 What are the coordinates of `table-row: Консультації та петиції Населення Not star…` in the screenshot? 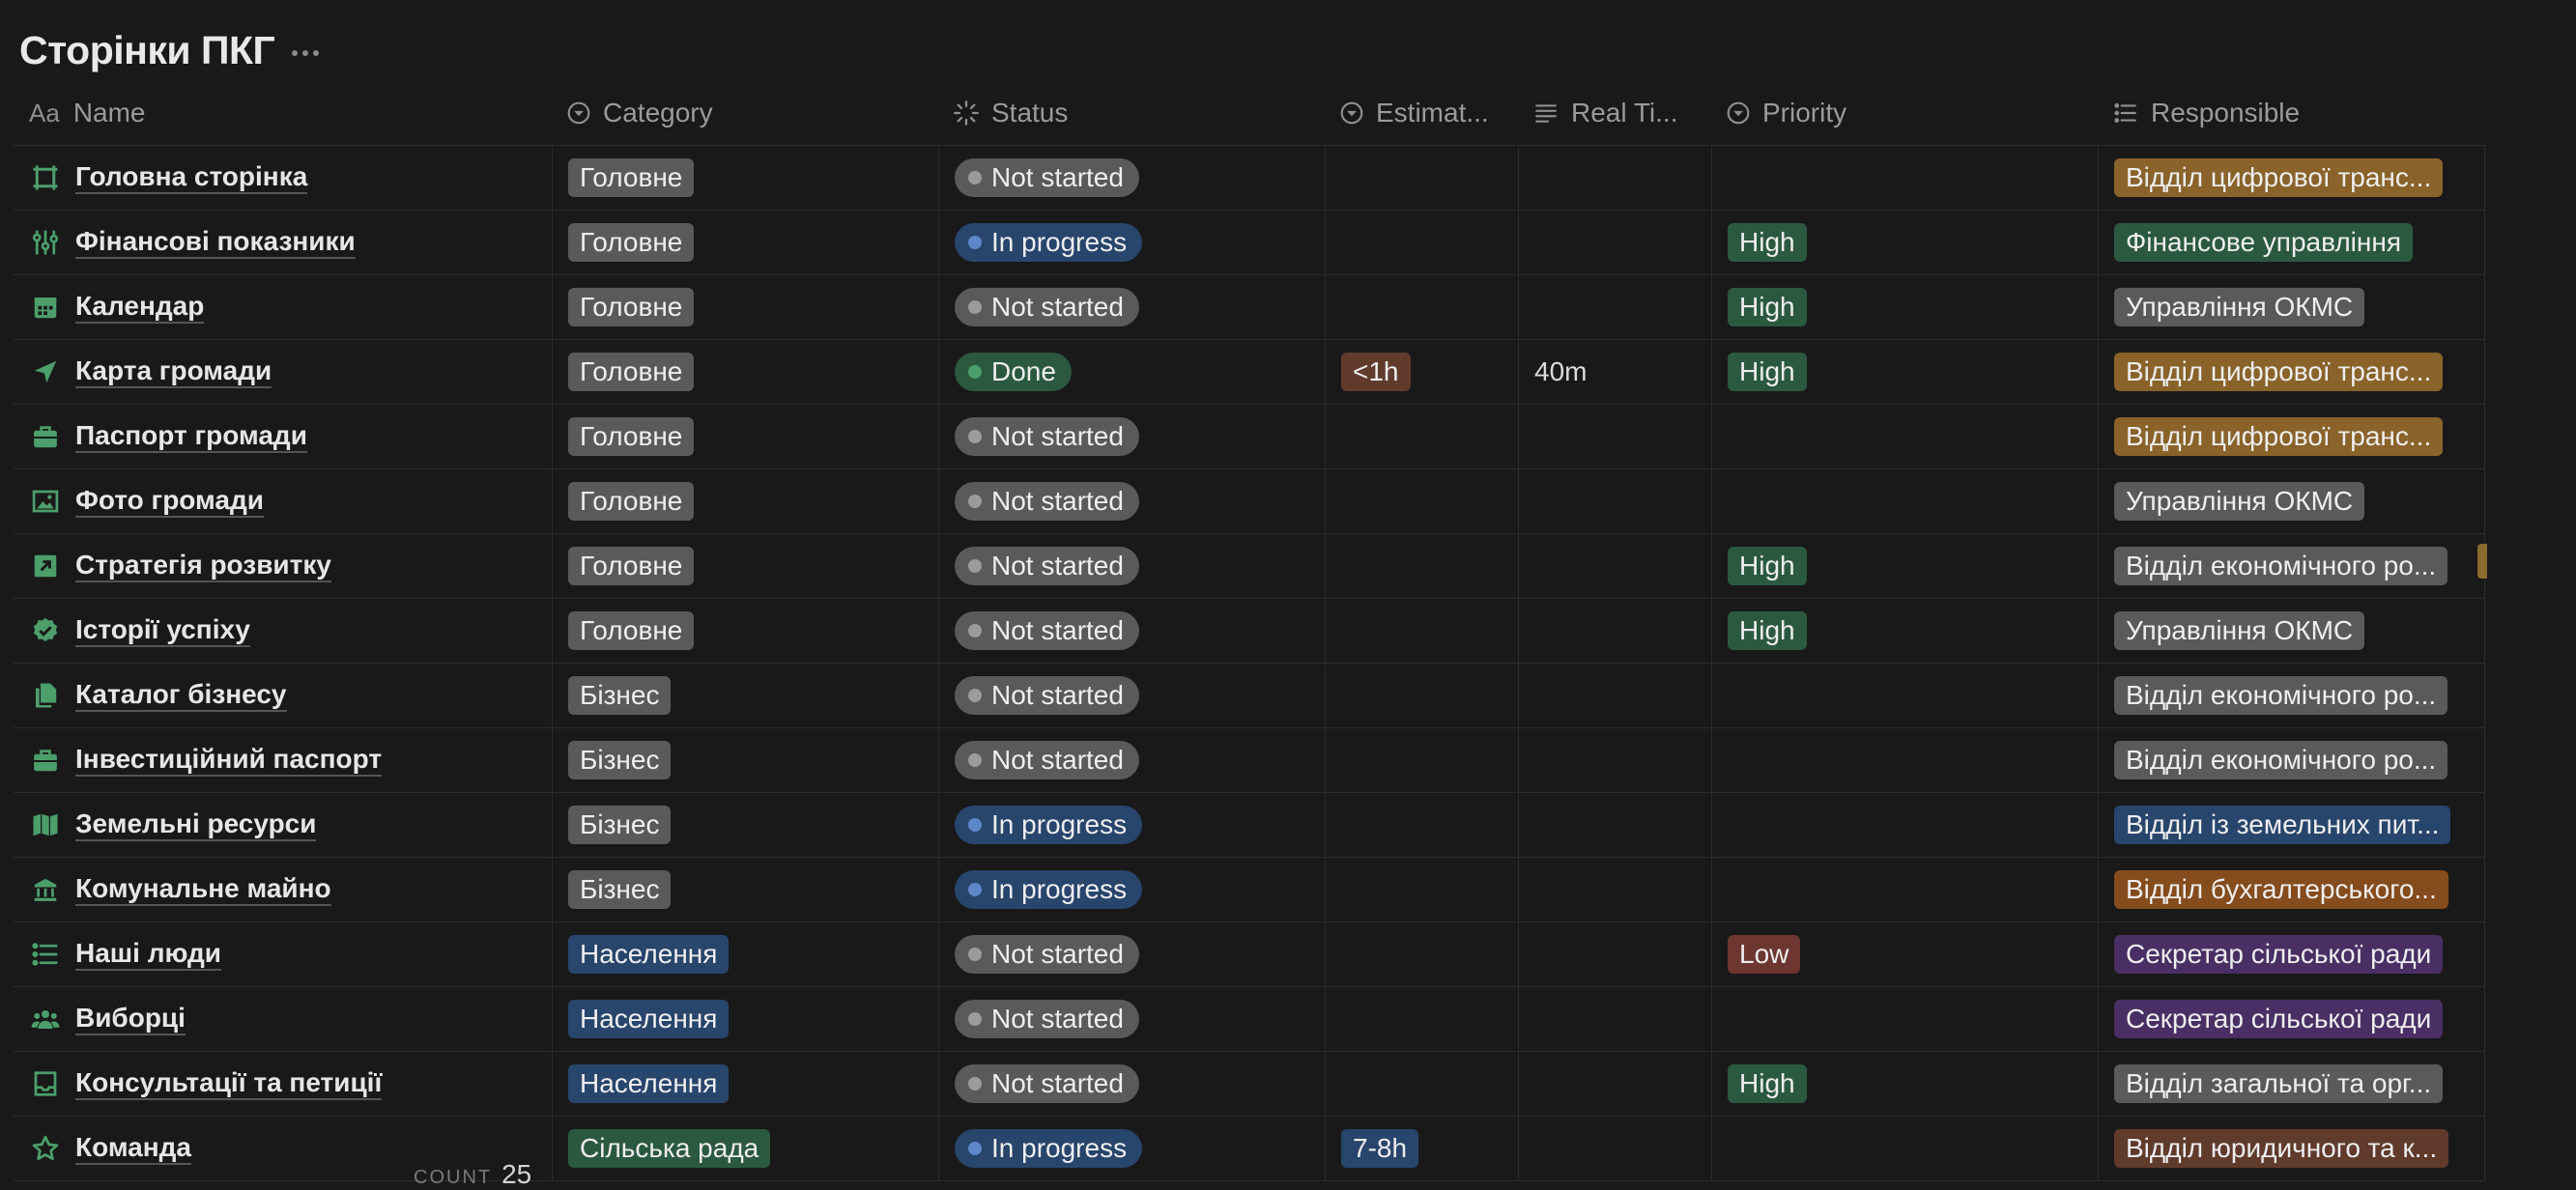 It's located at (1250, 1085).